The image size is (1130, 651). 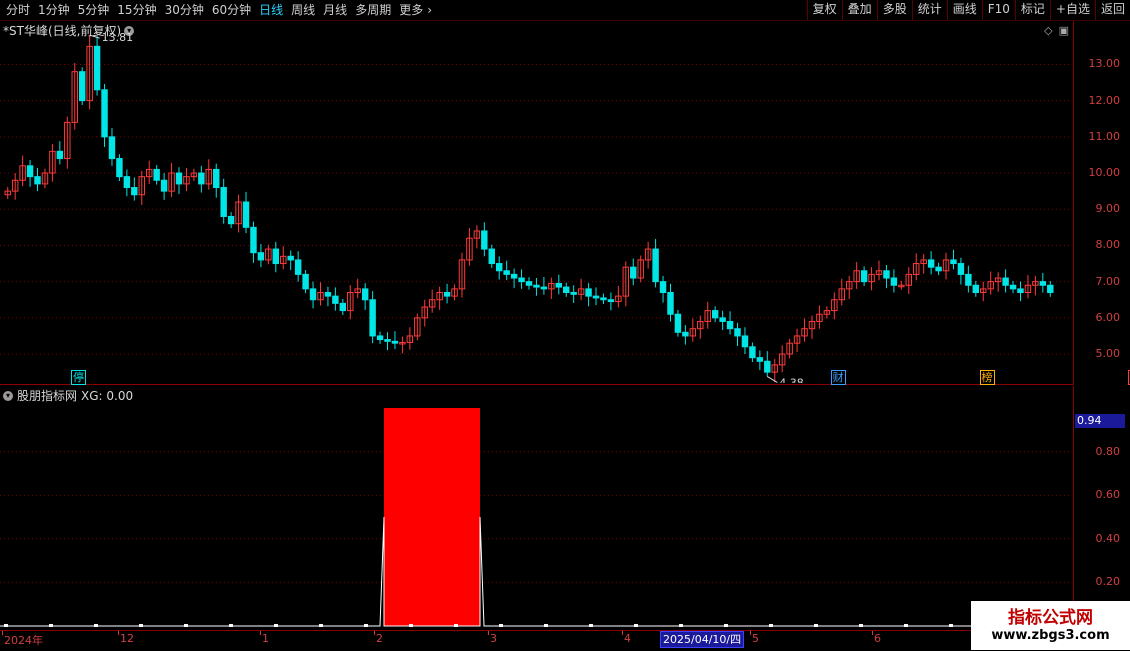 I want to click on period-tab-5: 60分钟, so click(x=231, y=10).